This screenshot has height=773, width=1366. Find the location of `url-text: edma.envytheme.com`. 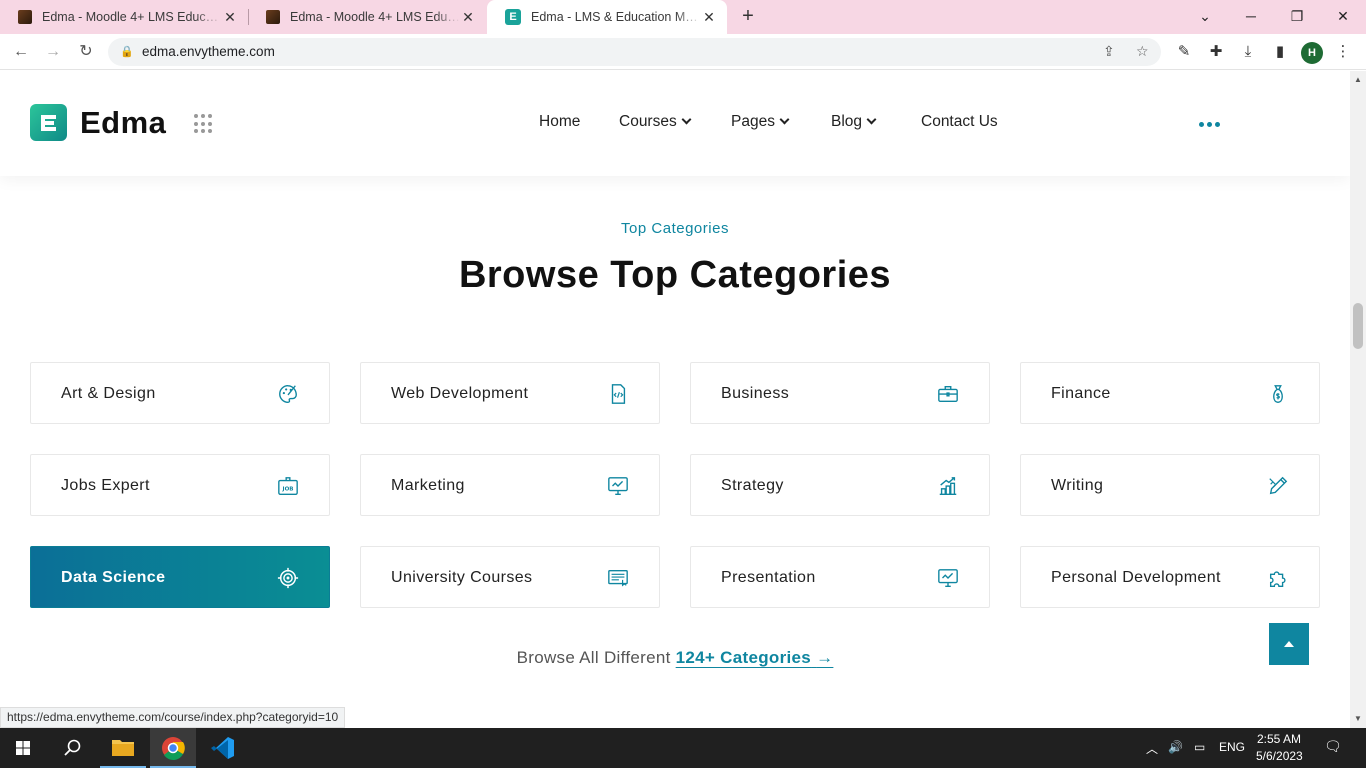

url-text: edma.envytheme.com is located at coordinates (208, 51).